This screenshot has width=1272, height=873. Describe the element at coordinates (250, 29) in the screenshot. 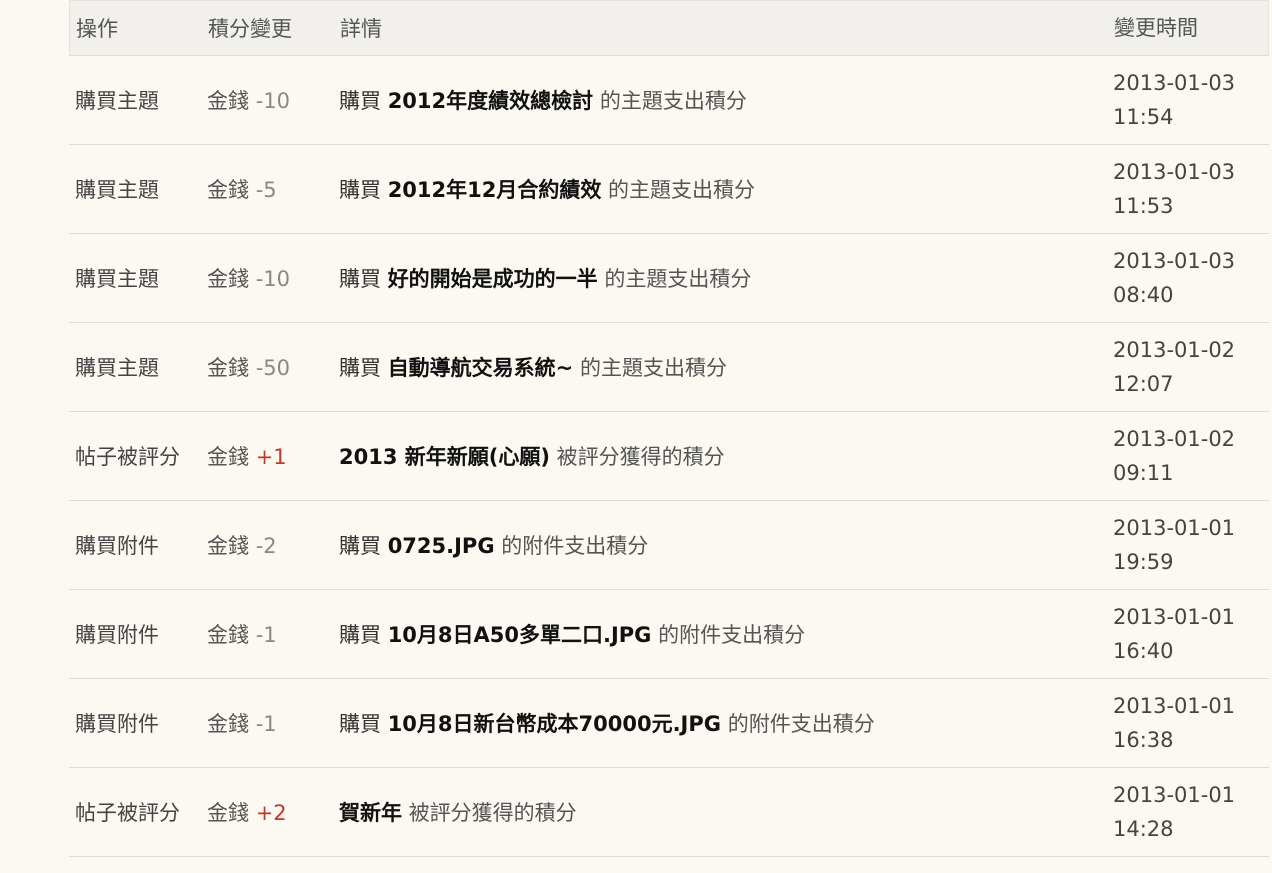

I see `header-credit-change: 積分變更` at that location.